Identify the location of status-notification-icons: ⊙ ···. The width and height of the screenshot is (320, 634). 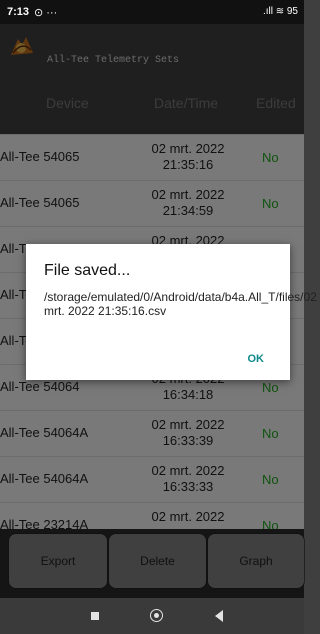
(46, 13).